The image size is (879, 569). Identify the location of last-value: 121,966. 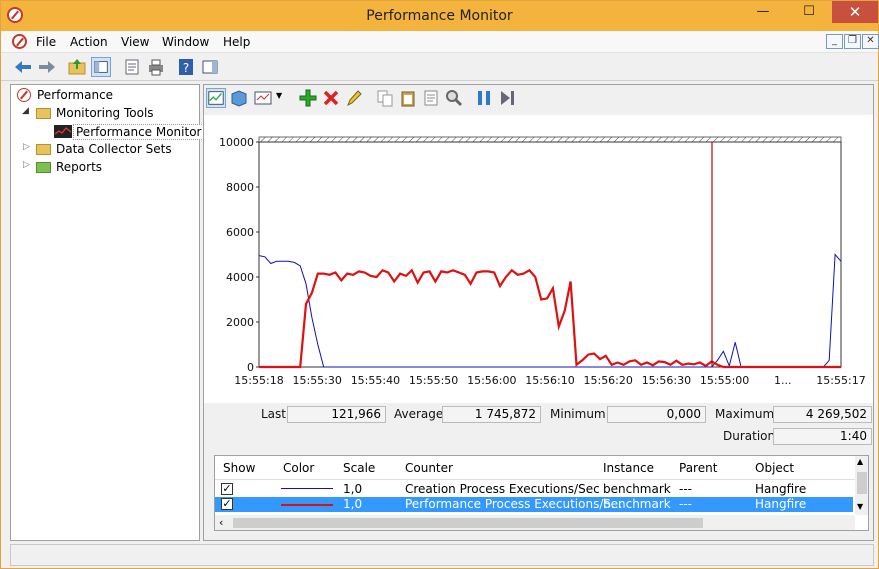
(336, 414).